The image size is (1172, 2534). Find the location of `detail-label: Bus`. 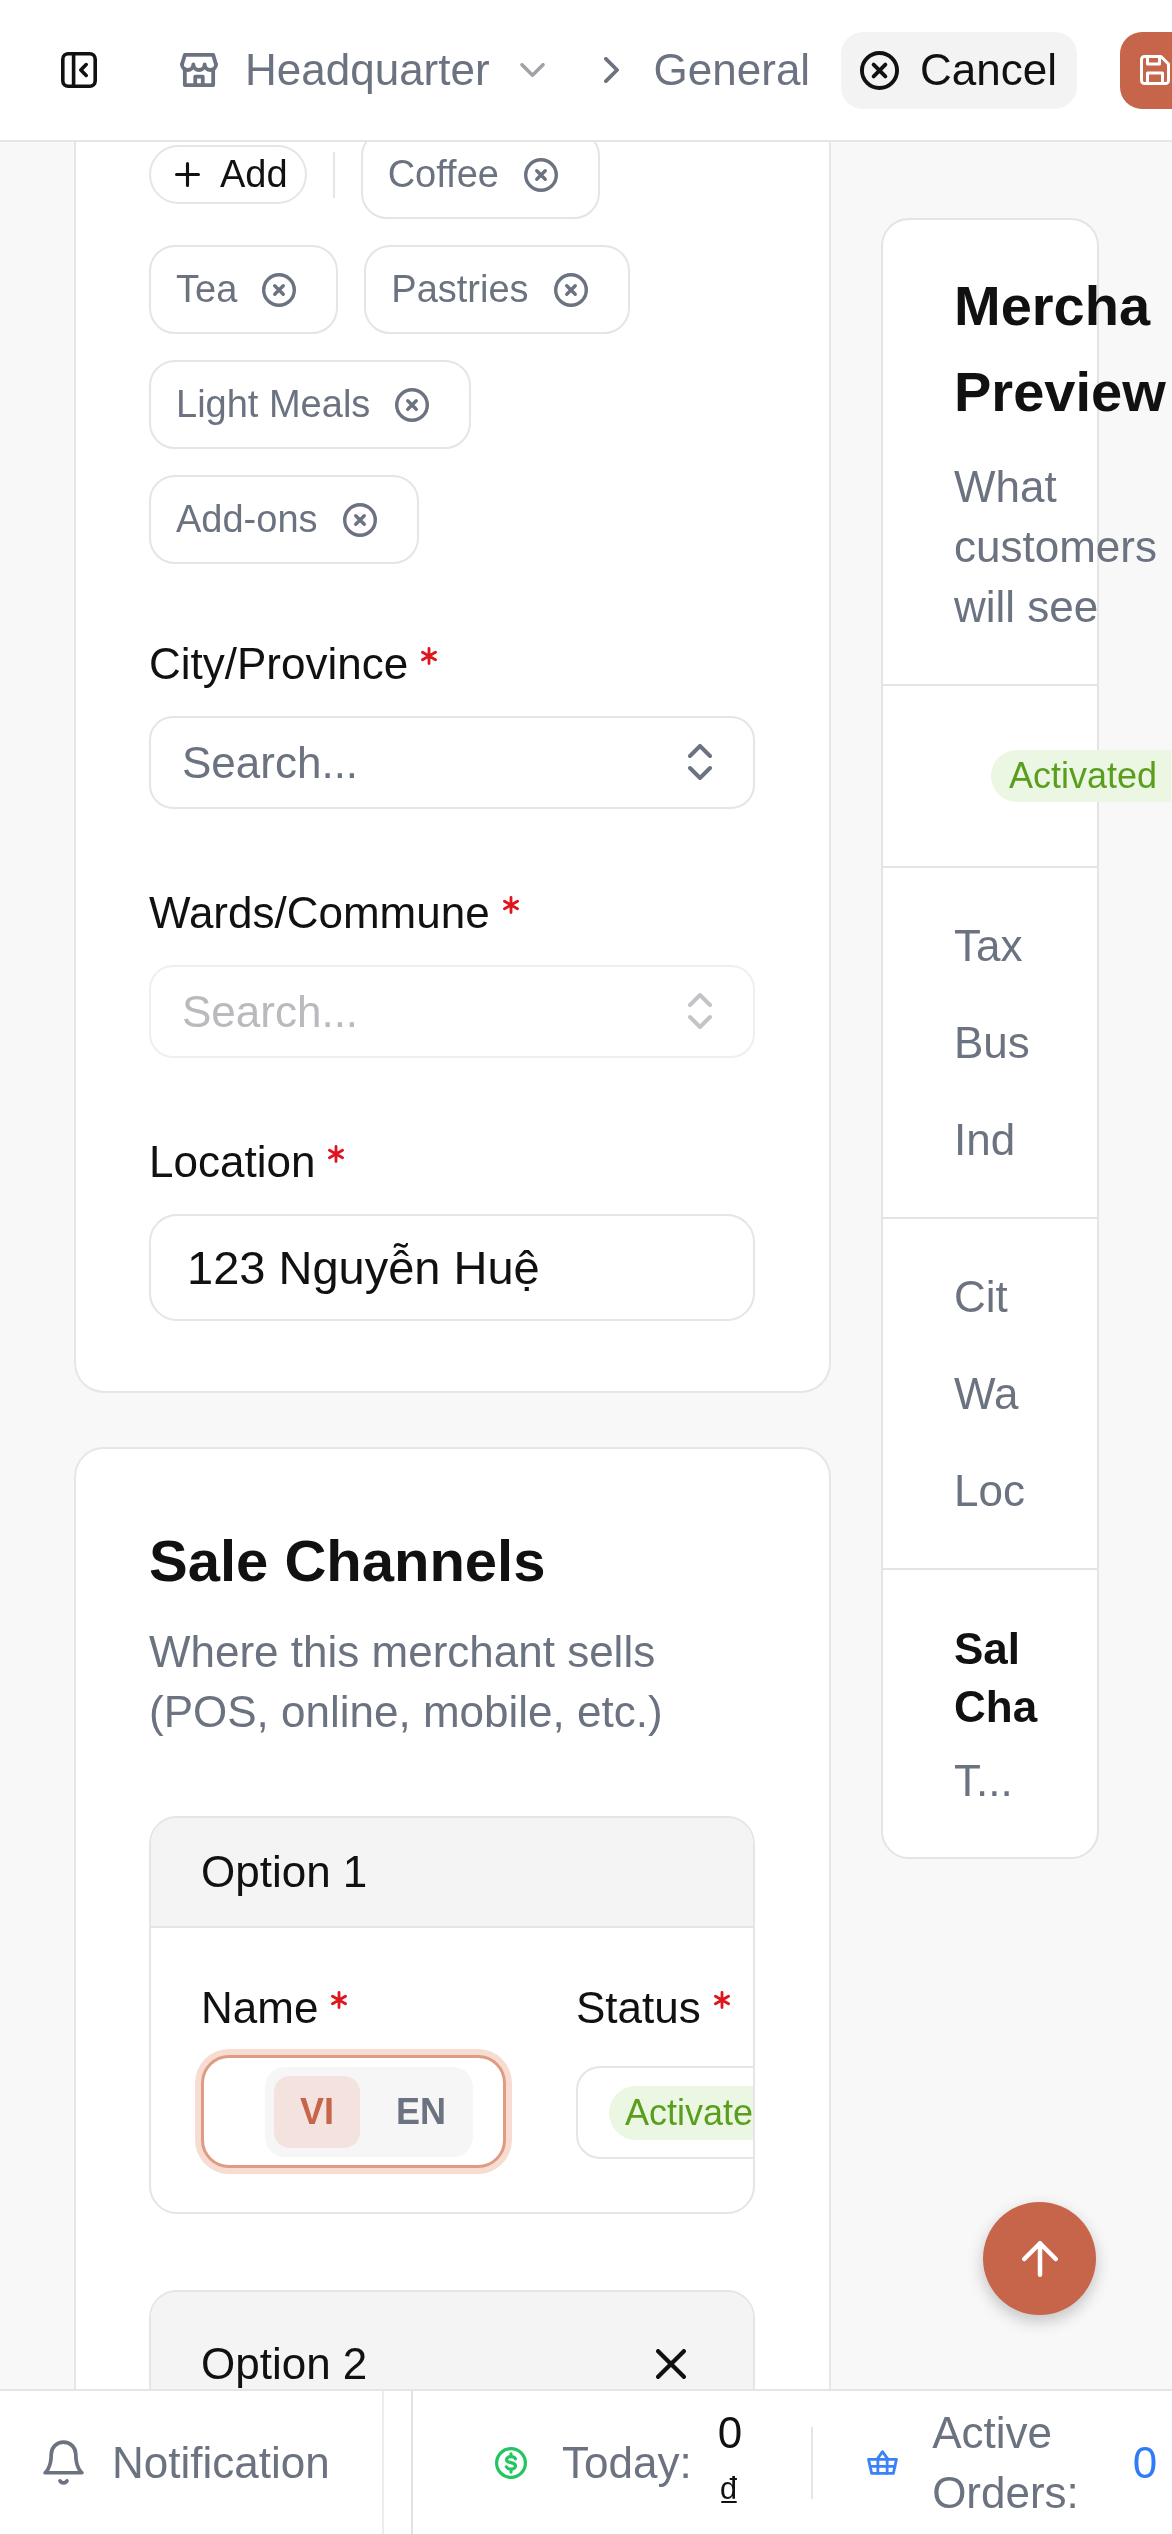

detail-label: Bus is located at coordinates (992, 1043).